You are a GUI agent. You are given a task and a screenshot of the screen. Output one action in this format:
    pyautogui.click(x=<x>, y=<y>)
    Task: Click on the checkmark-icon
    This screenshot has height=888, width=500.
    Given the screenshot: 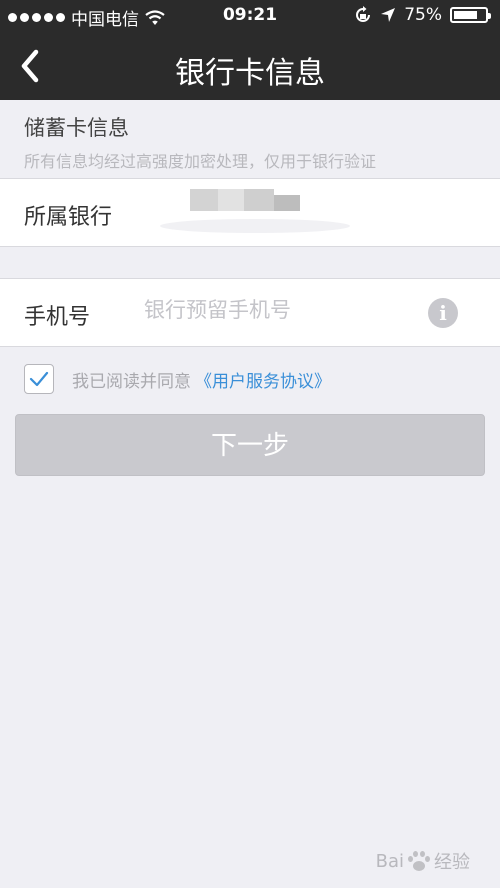 What is the action you would take?
    pyautogui.click(x=39, y=379)
    